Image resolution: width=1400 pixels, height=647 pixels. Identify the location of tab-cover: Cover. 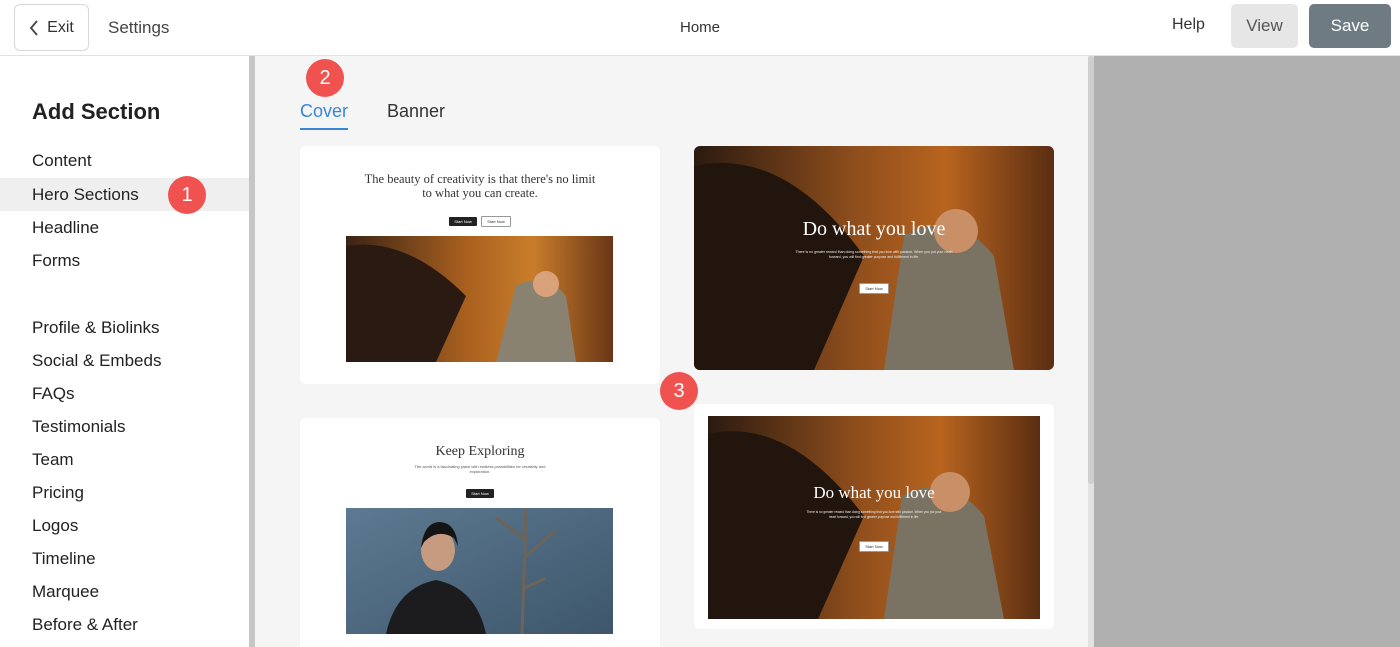
(324, 115).